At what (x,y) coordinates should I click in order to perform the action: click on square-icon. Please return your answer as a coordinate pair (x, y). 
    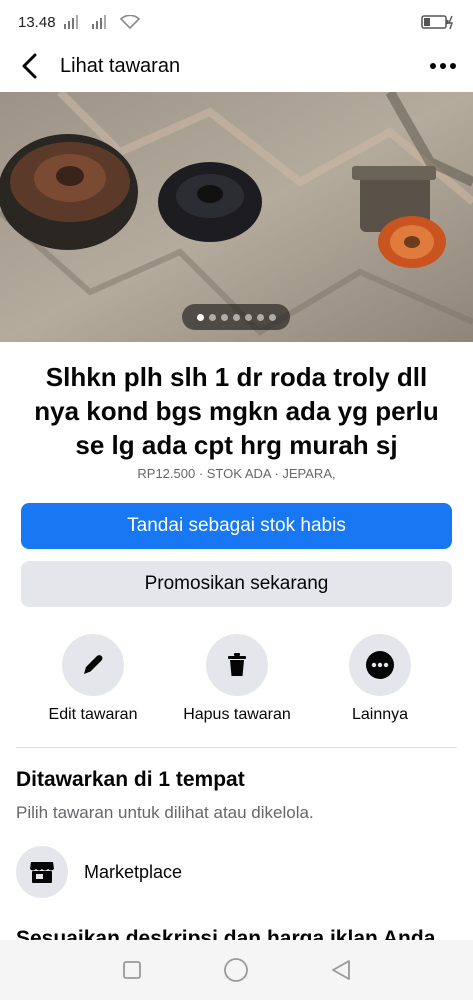
    Looking at the image, I should click on (132, 970).